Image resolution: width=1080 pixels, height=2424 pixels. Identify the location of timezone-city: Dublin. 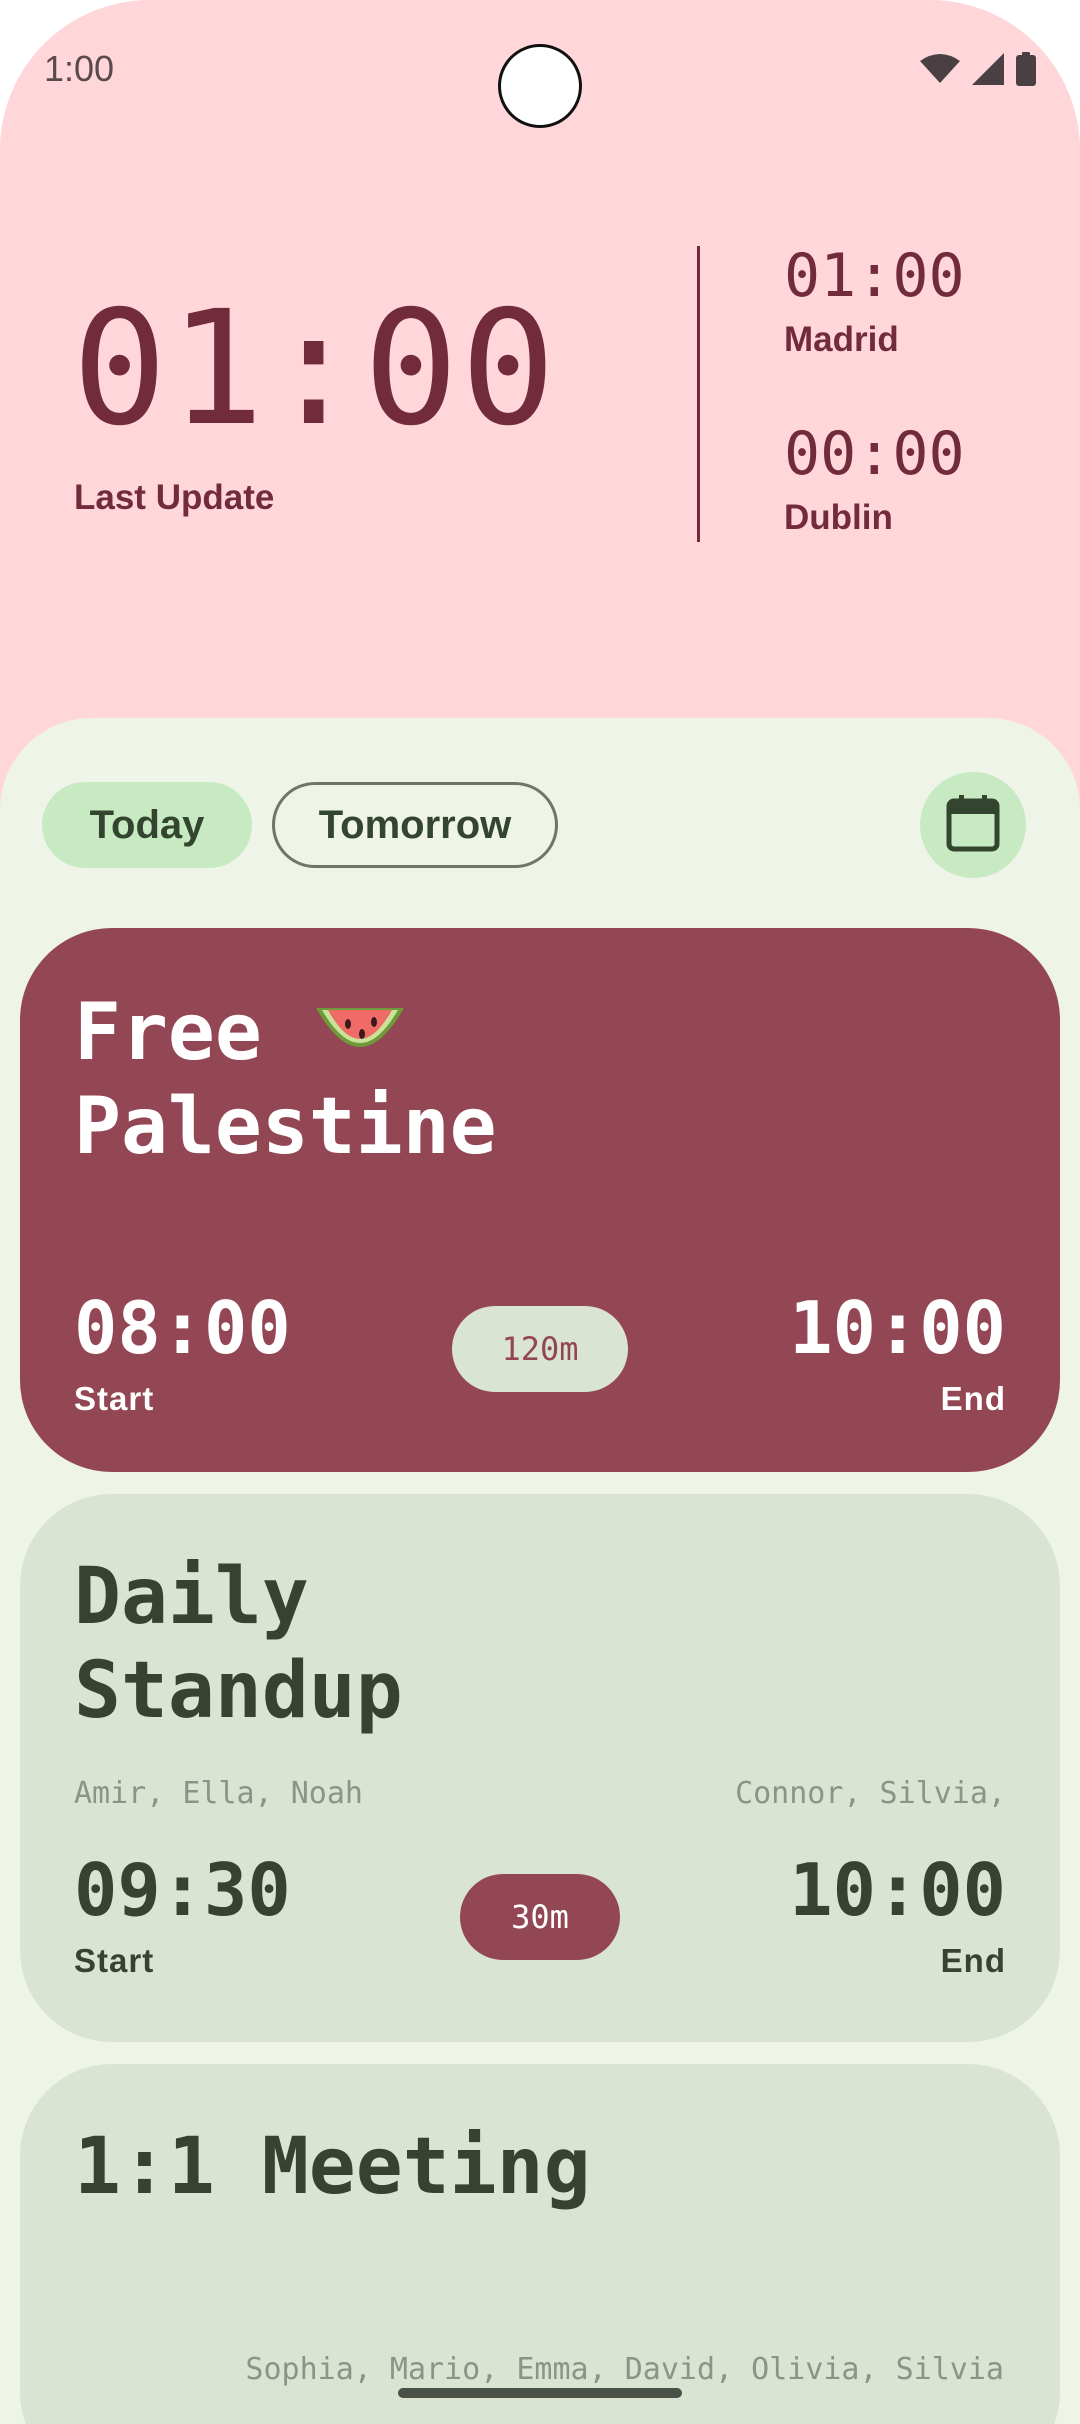
(838, 517).